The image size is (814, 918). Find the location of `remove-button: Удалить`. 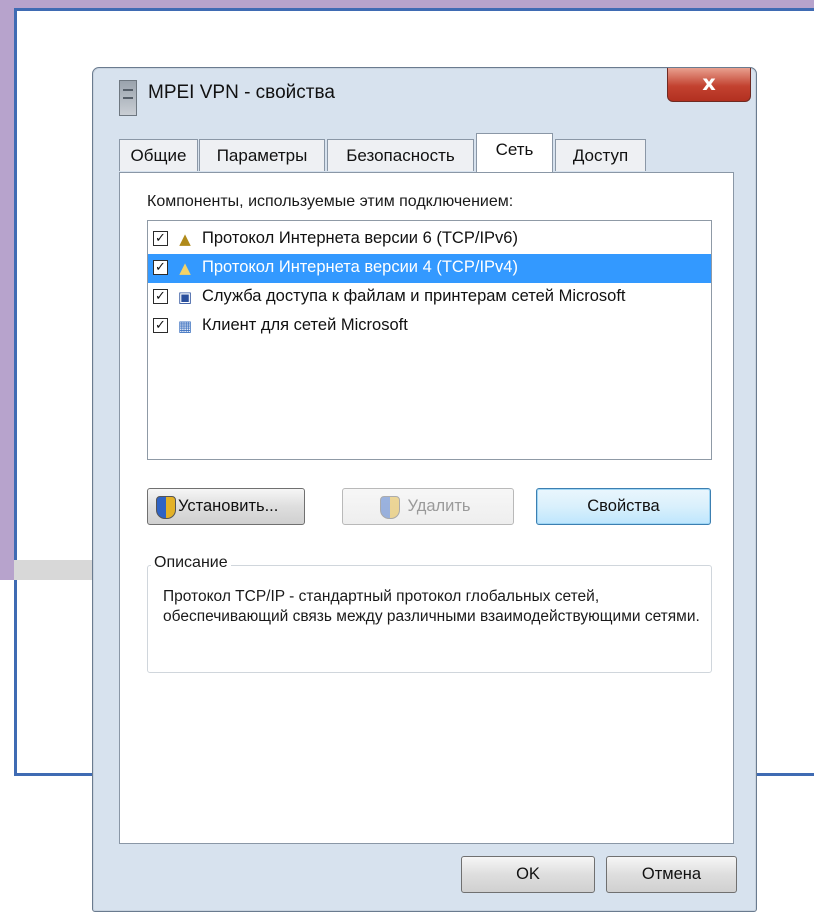

remove-button: Удалить is located at coordinates (428, 506).